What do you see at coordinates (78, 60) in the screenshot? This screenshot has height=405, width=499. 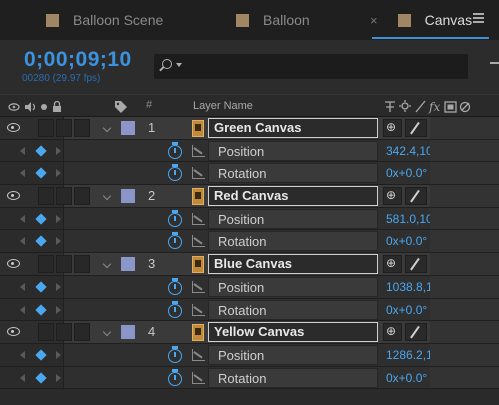 I see `current-time-display: 0;00;09;10` at bounding box center [78, 60].